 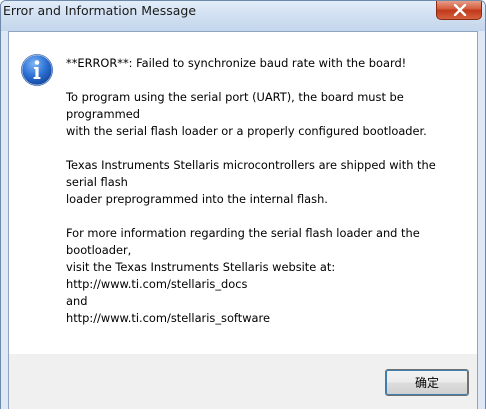 I want to click on message-line: programmed, so click(x=103, y=114).